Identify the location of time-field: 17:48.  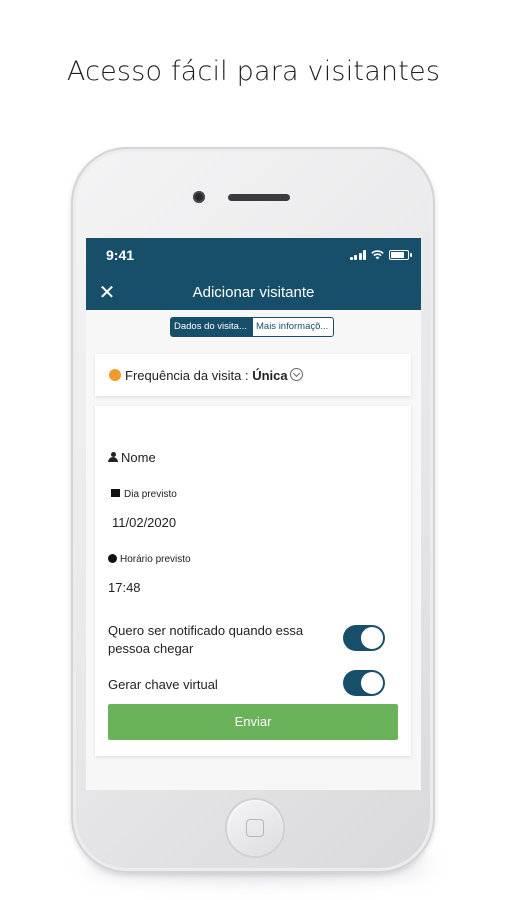
(124, 587).